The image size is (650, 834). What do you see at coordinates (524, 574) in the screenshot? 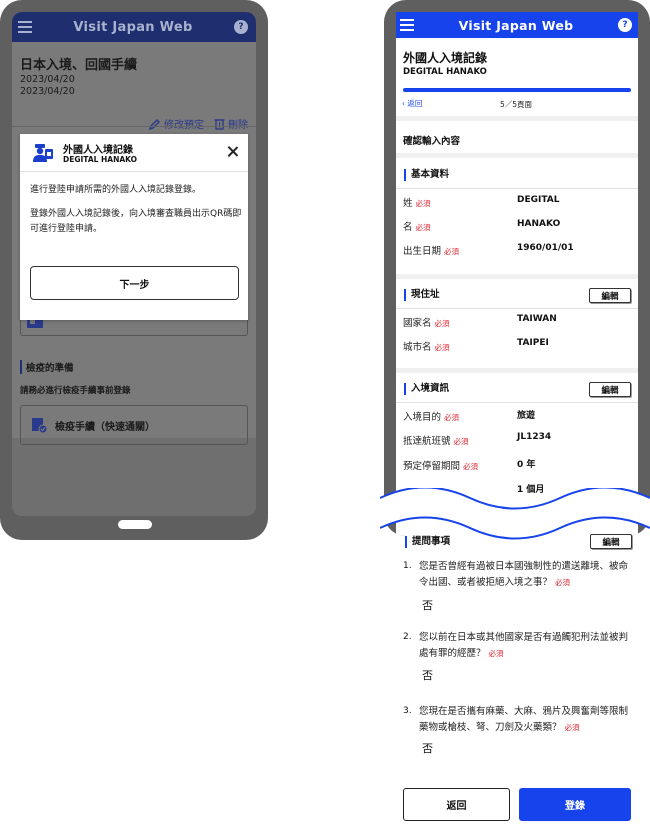
I see `question-text: 您是否曾經有過被日本國強制性的遣送離境、被命令出國、或者被拒絕入境之事？ 必須` at bounding box center [524, 574].